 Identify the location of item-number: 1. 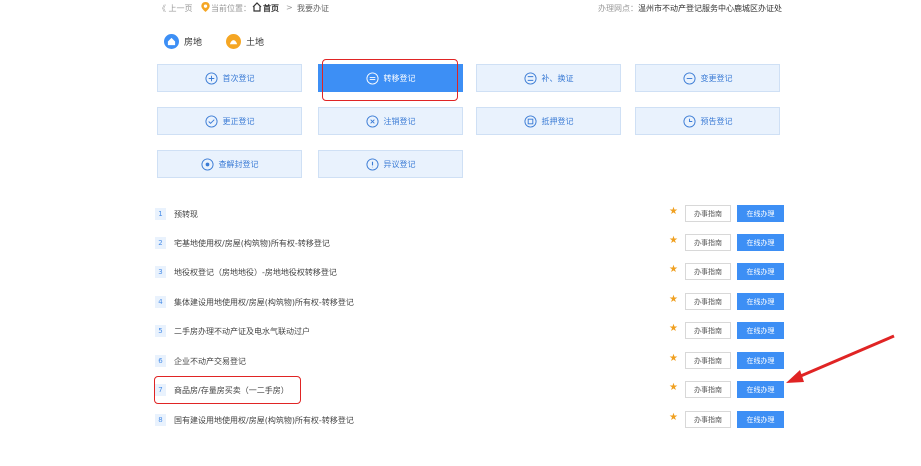
(160, 214).